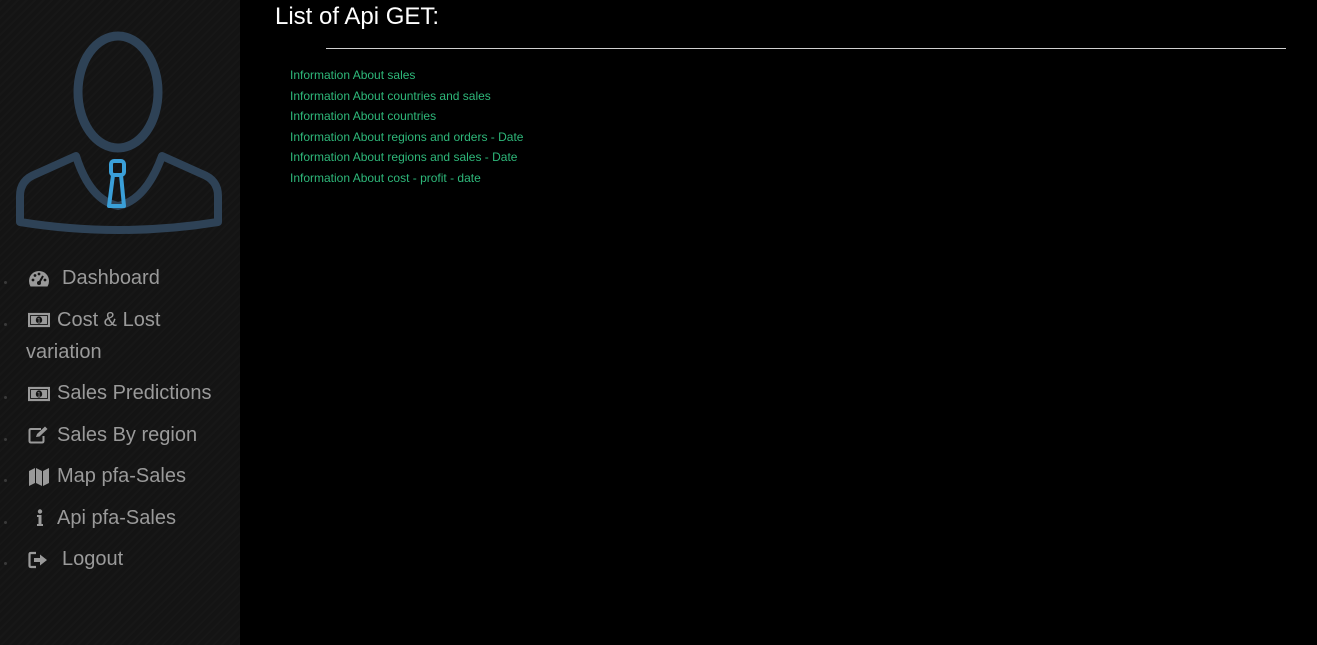 The width and height of the screenshot is (1317, 645). Describe the element at coordinates (93, 559) in the screenshot. I see `sidebar-item-label: Logout` at that location.